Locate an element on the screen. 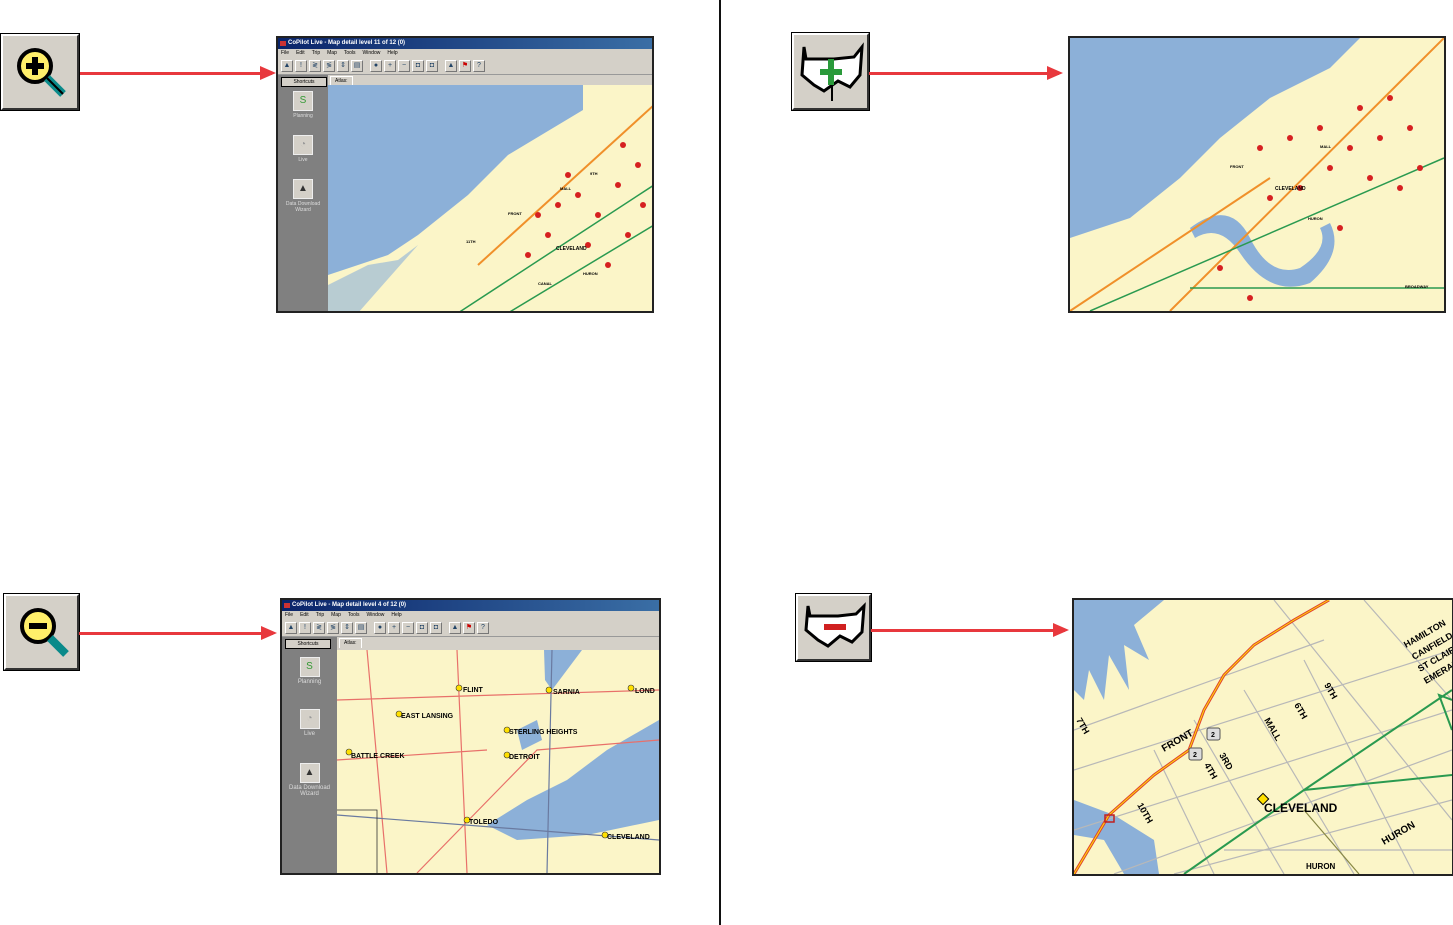  more-detail-button is located at coordinates (830, 71).